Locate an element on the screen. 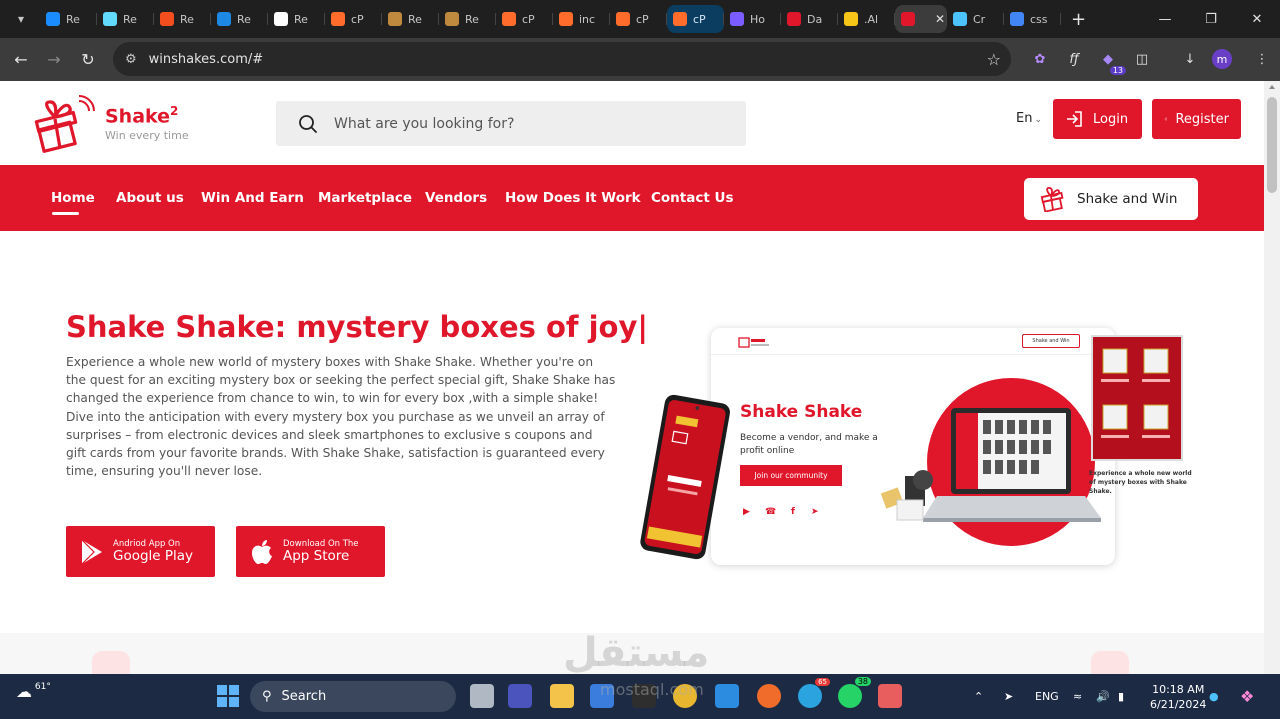  shake-and-win-button: Shake and Win is located at coordinates (1111, 199).